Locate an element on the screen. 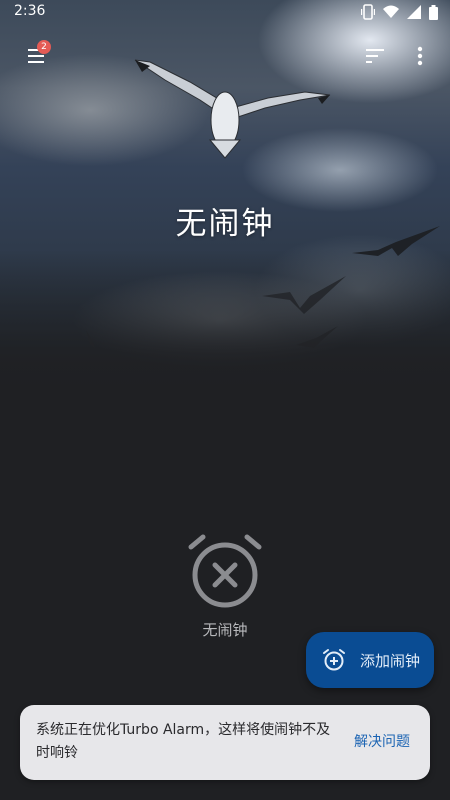 The height and width of the screenshot is (800, 450). alarm-off-icon is located at coordinates (225, 571).